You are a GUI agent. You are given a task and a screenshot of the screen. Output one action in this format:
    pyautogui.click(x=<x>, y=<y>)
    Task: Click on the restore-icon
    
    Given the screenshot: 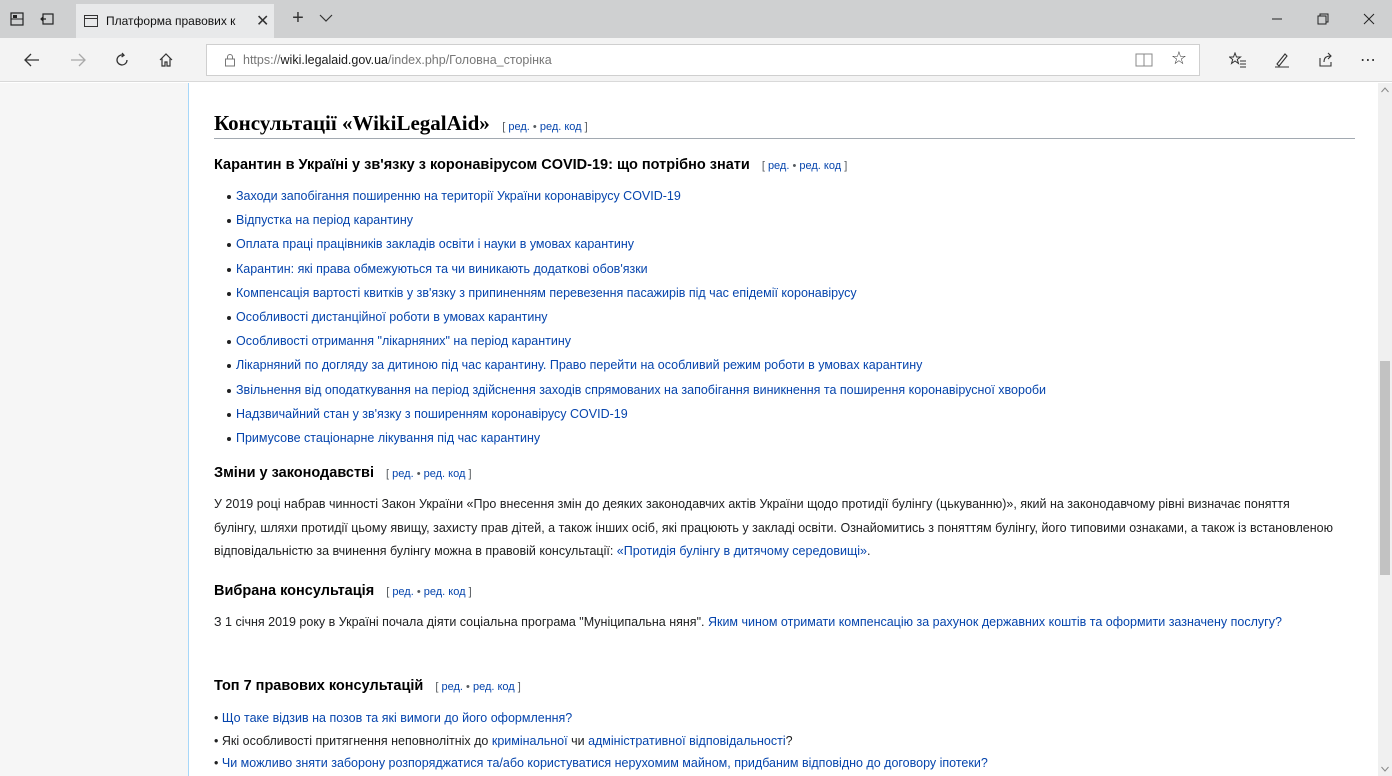 What is the action you would take?
    pyautogui.click(x=1323, y=19)
    